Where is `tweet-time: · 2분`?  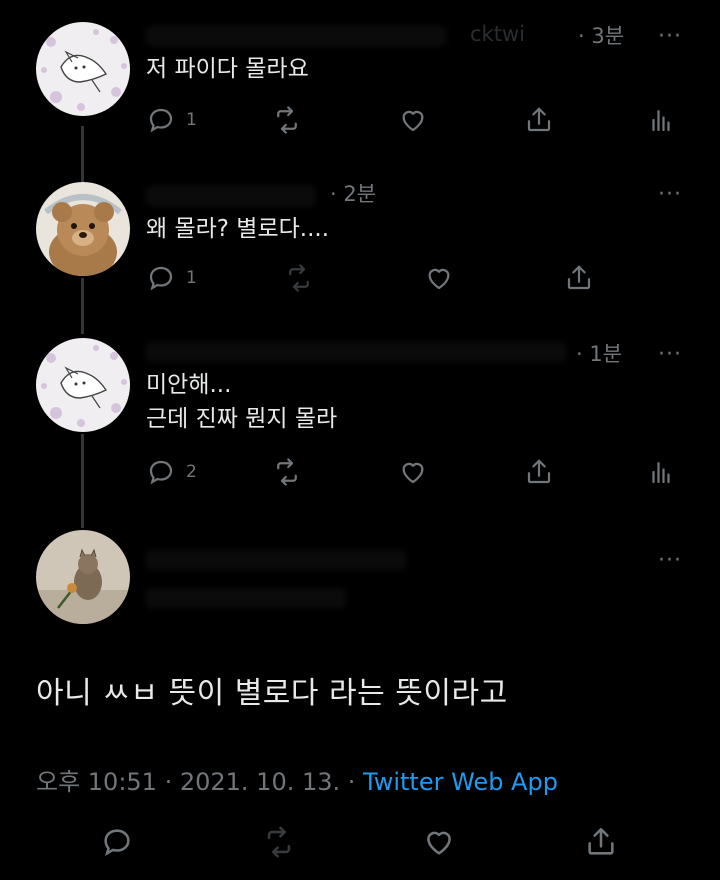 tweet-time: · 2분 is located at coordinates (353, 193).